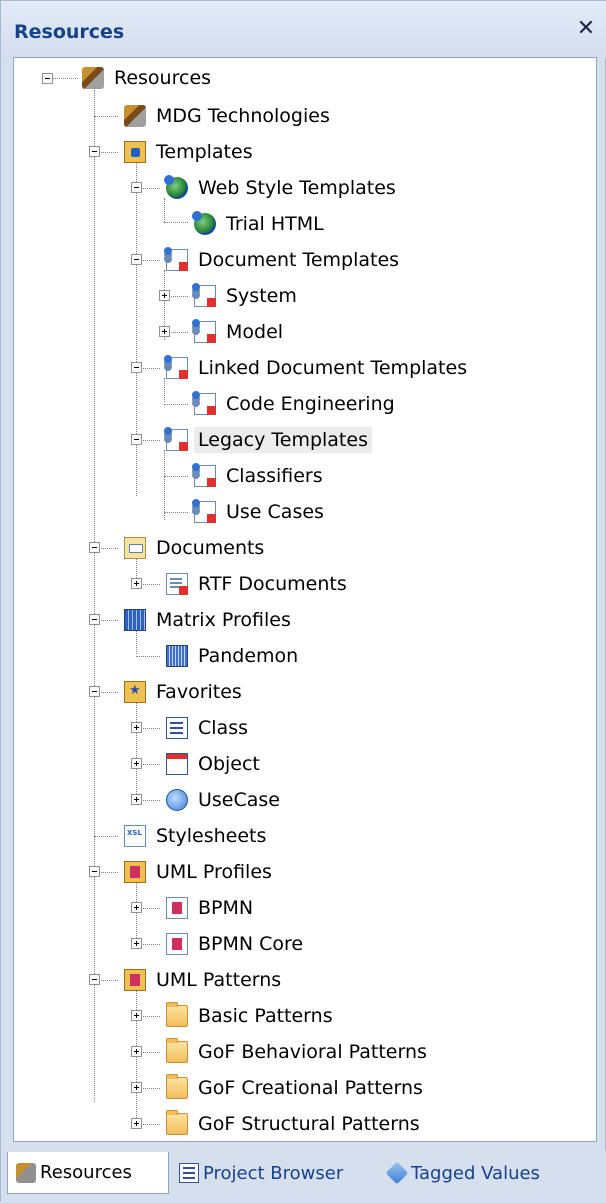 This screenshot has height=1203, width=606. What do you see at coordinates (135, 692) in the screenshot?
I see `favorites-folder-icon` at bounding box center [135, 692].